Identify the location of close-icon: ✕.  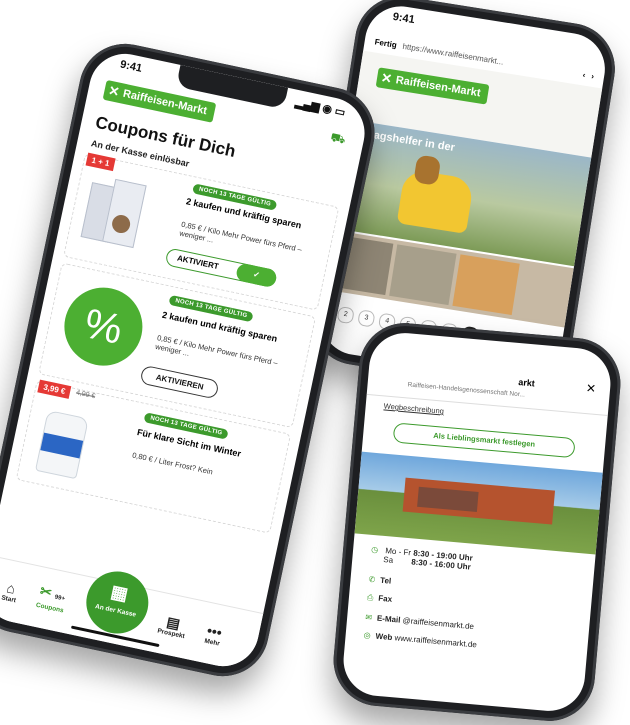
(590, 388).